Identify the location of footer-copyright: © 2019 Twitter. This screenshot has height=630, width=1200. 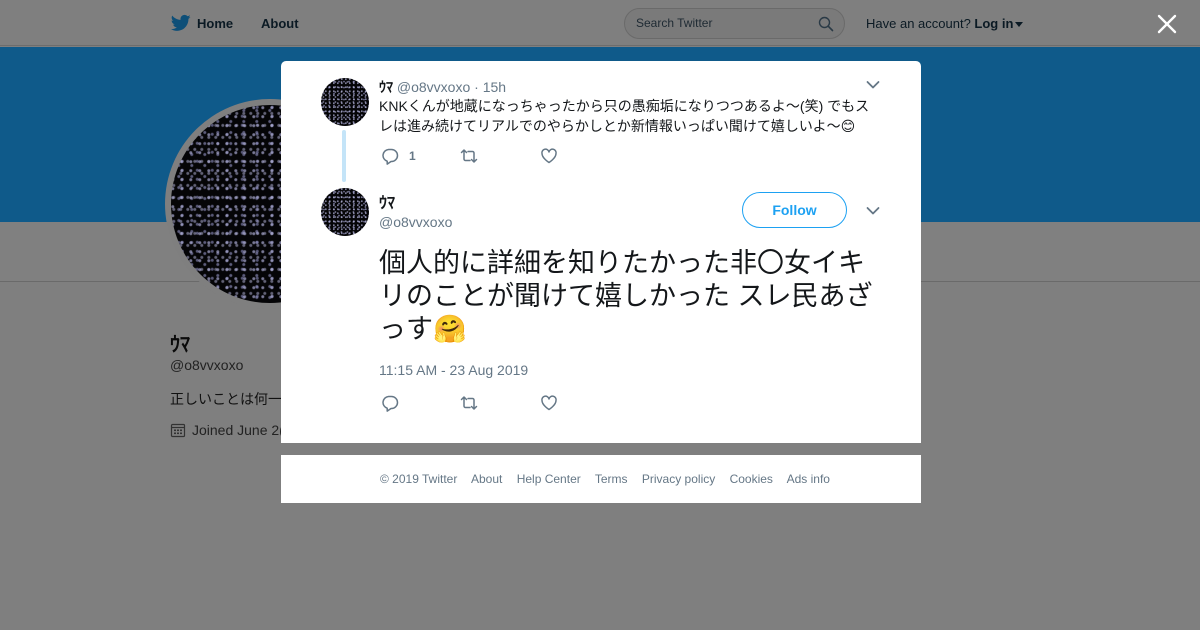
(419, 479).